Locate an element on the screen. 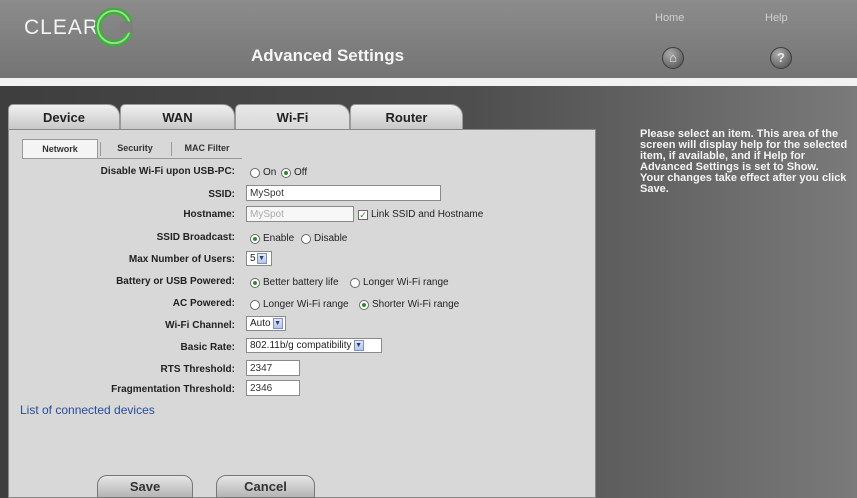 The width and height of the screenshot is (857, 498). select-value: Auto is located at coordinates (260, 323).